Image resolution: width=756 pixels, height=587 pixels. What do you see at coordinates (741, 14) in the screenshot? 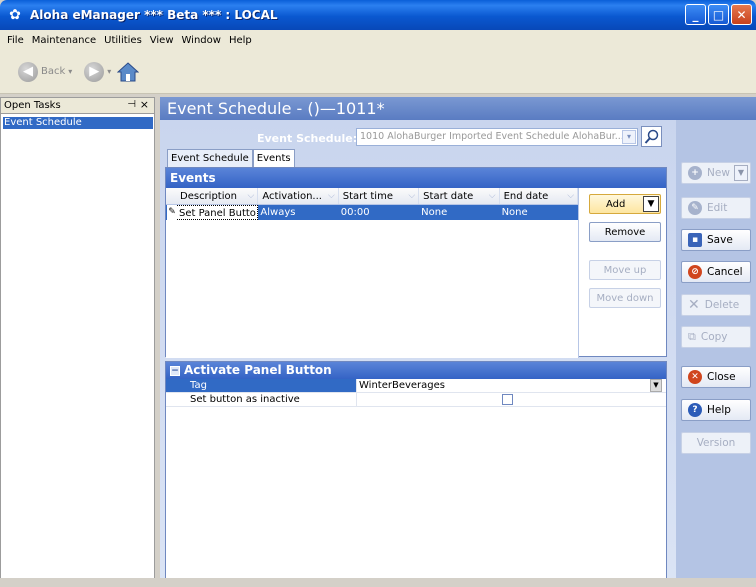
I see `close-window-button: ✕` at bounding box center [741, 14].